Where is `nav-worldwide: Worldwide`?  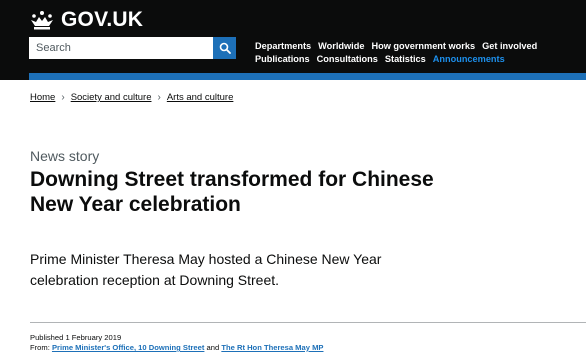 nav-worldwide: Worldwide is located at coordinates (341, 46).